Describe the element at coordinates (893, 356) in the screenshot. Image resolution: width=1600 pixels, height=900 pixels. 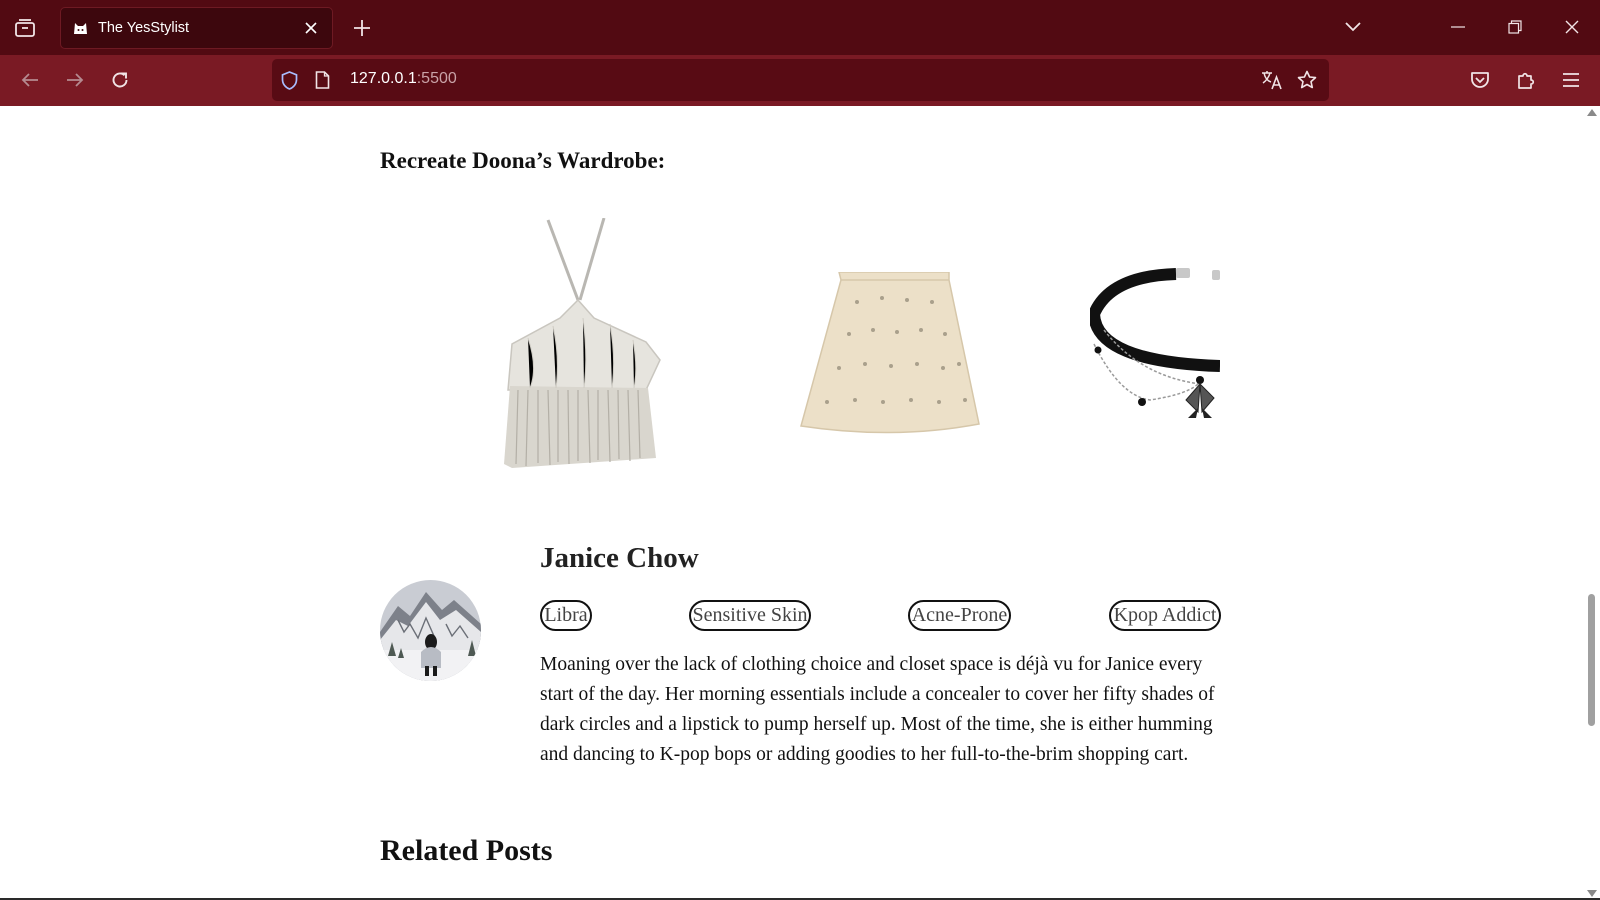
I see `embellished-mini-skirt-image` at that location.